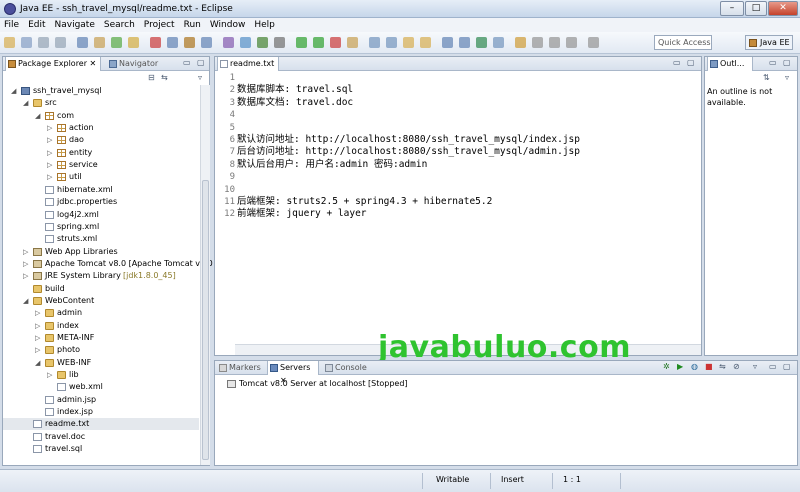 The image size is (800, 492). Describe the element at coordinates (709, 366) in the screenshot. I see `stop-server-icon: ■` at that location.